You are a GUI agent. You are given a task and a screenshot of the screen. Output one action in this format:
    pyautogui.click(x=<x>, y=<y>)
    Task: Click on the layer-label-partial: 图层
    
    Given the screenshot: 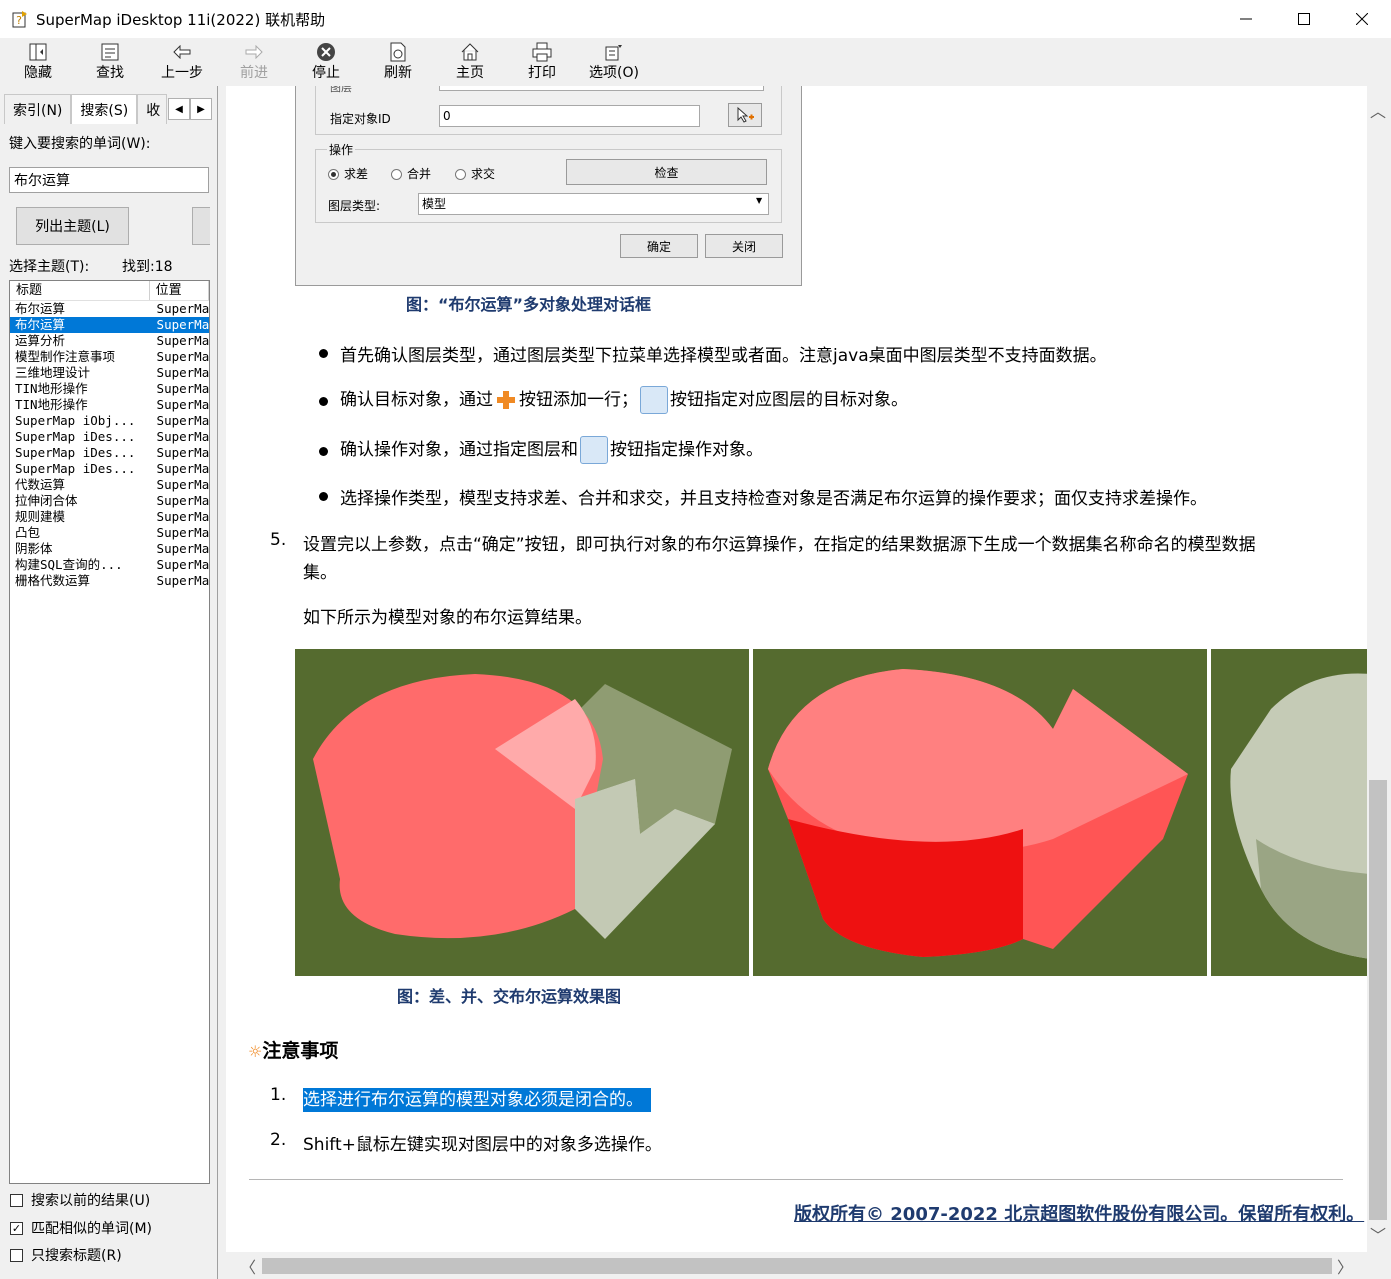 What is the action you would take?
    pyautogui.click(x=341, y=90)
    